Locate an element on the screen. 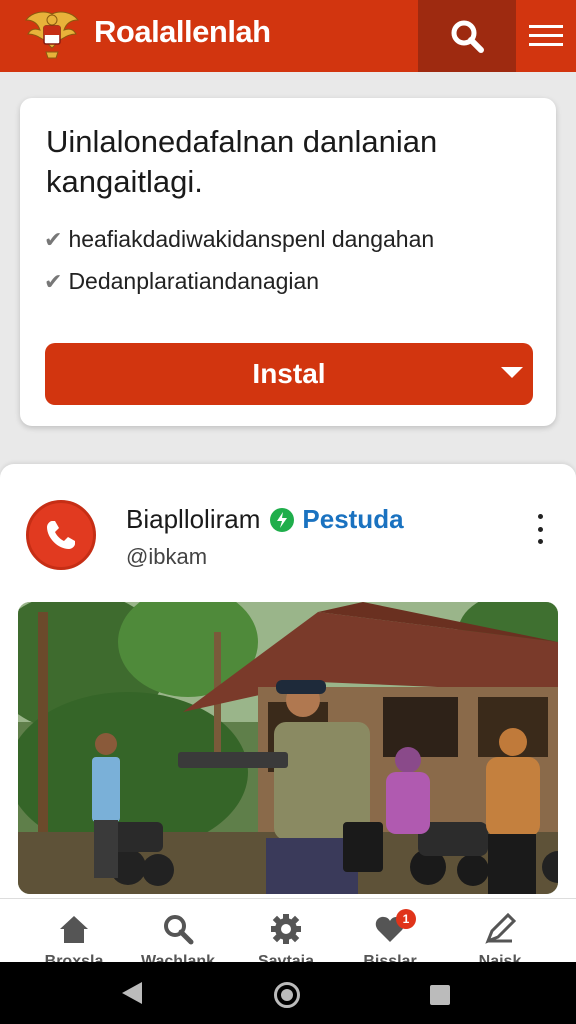 The width and height of the screenshot is (576, 1024). garuda-emblem-icon is located at coordinates (52, 35).